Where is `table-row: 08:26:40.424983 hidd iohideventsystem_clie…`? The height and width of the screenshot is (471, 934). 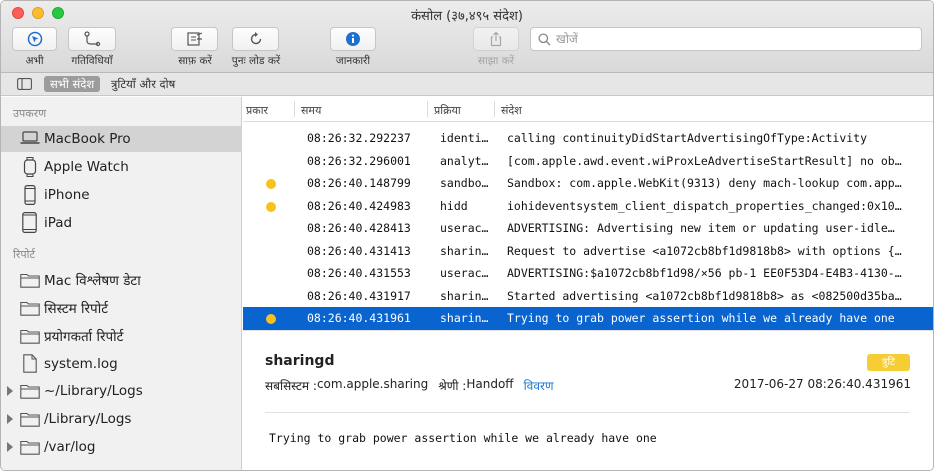
table-row: 08:26:40.424983 hidd iohideventsystem_clie… is located at coordinates (588, 206).